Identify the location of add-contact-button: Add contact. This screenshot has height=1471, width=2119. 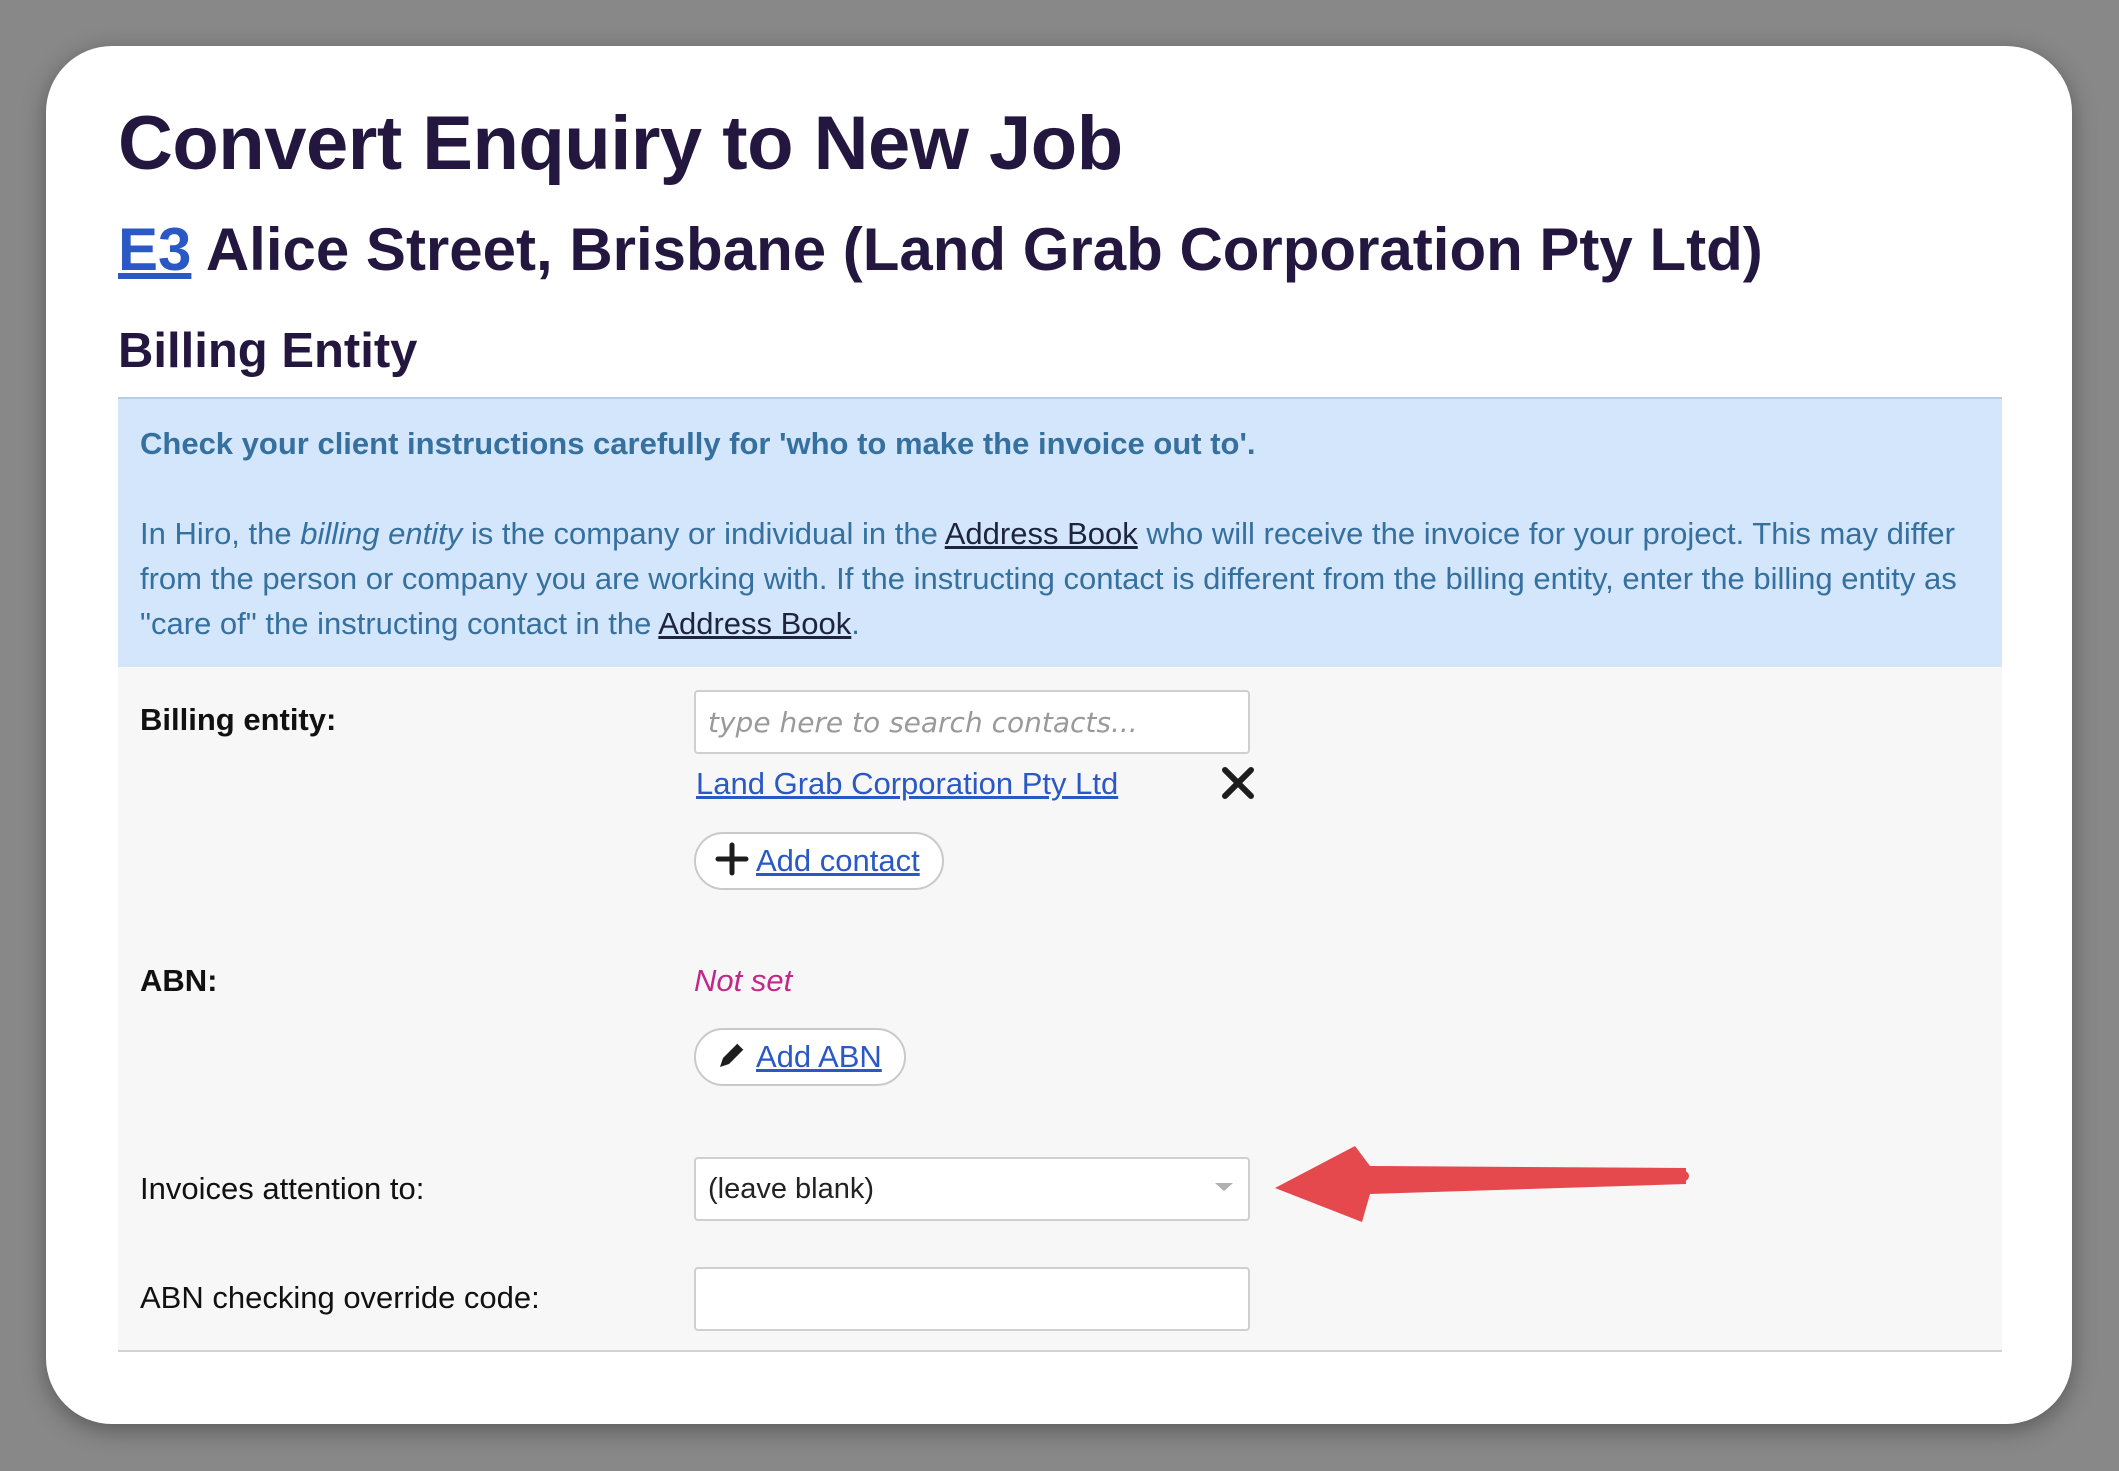
(819, 861).